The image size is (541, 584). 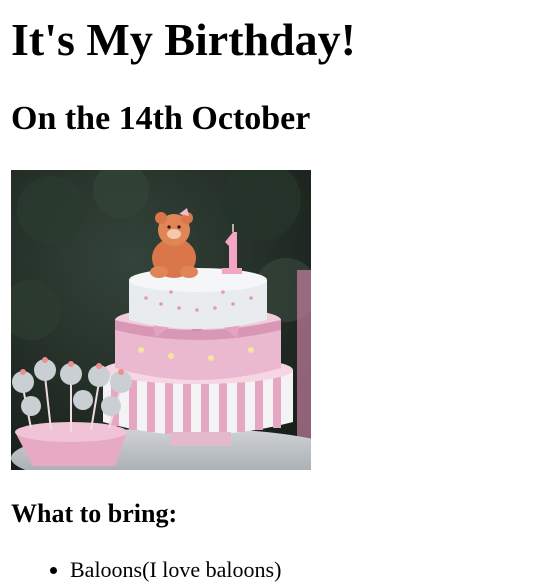 What do you see at coordinates (183, 39) in the screenshot?
I see `page-title: It's My Birthday!` at bounding box center [183, 39].